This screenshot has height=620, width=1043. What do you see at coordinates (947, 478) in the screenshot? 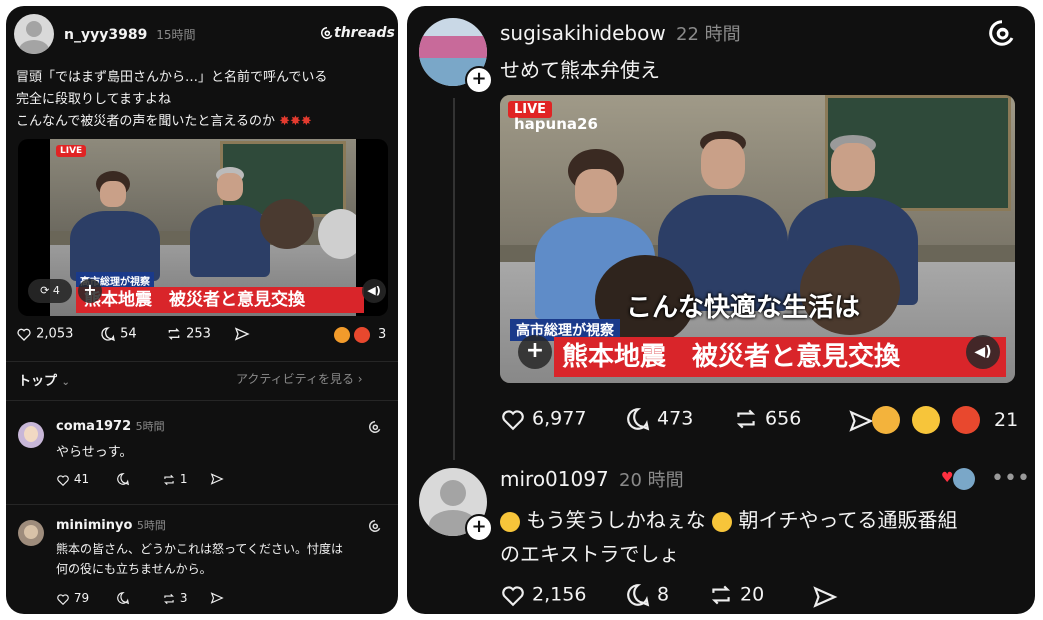
I see `heart-icon: ♥` at bounding box center [947, 478].